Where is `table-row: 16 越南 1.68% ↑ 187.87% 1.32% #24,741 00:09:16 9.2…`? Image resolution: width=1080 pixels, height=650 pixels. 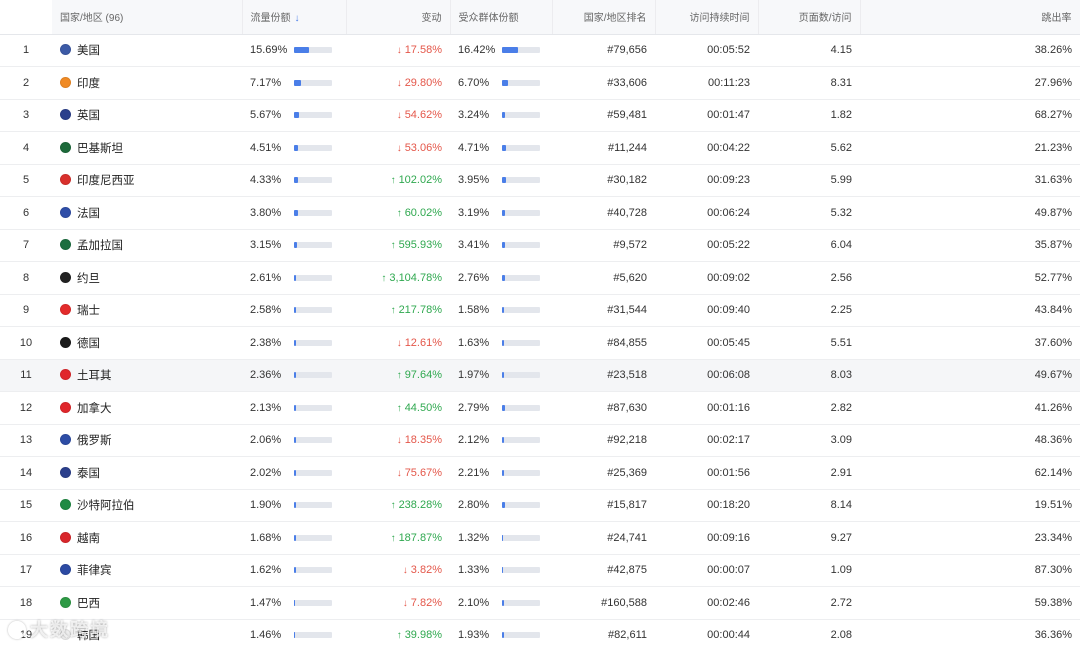
table-row: 16 越南 1.68% ↑ 187.87% 1.32% #24,741 00:09:16 9.2… is located at coordinates (540, 538).